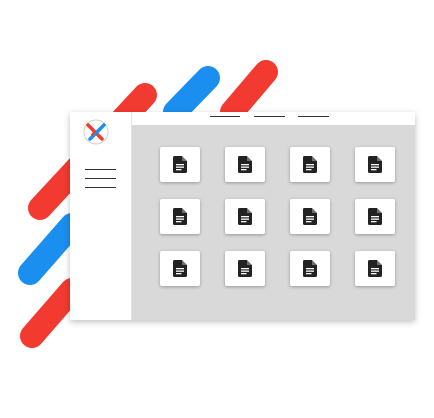 The width and height of the screenshot is (434, 418). Describe the element at coordinates (249, 92) in the screenshot. I see `stripe-red-top-right` at that location.